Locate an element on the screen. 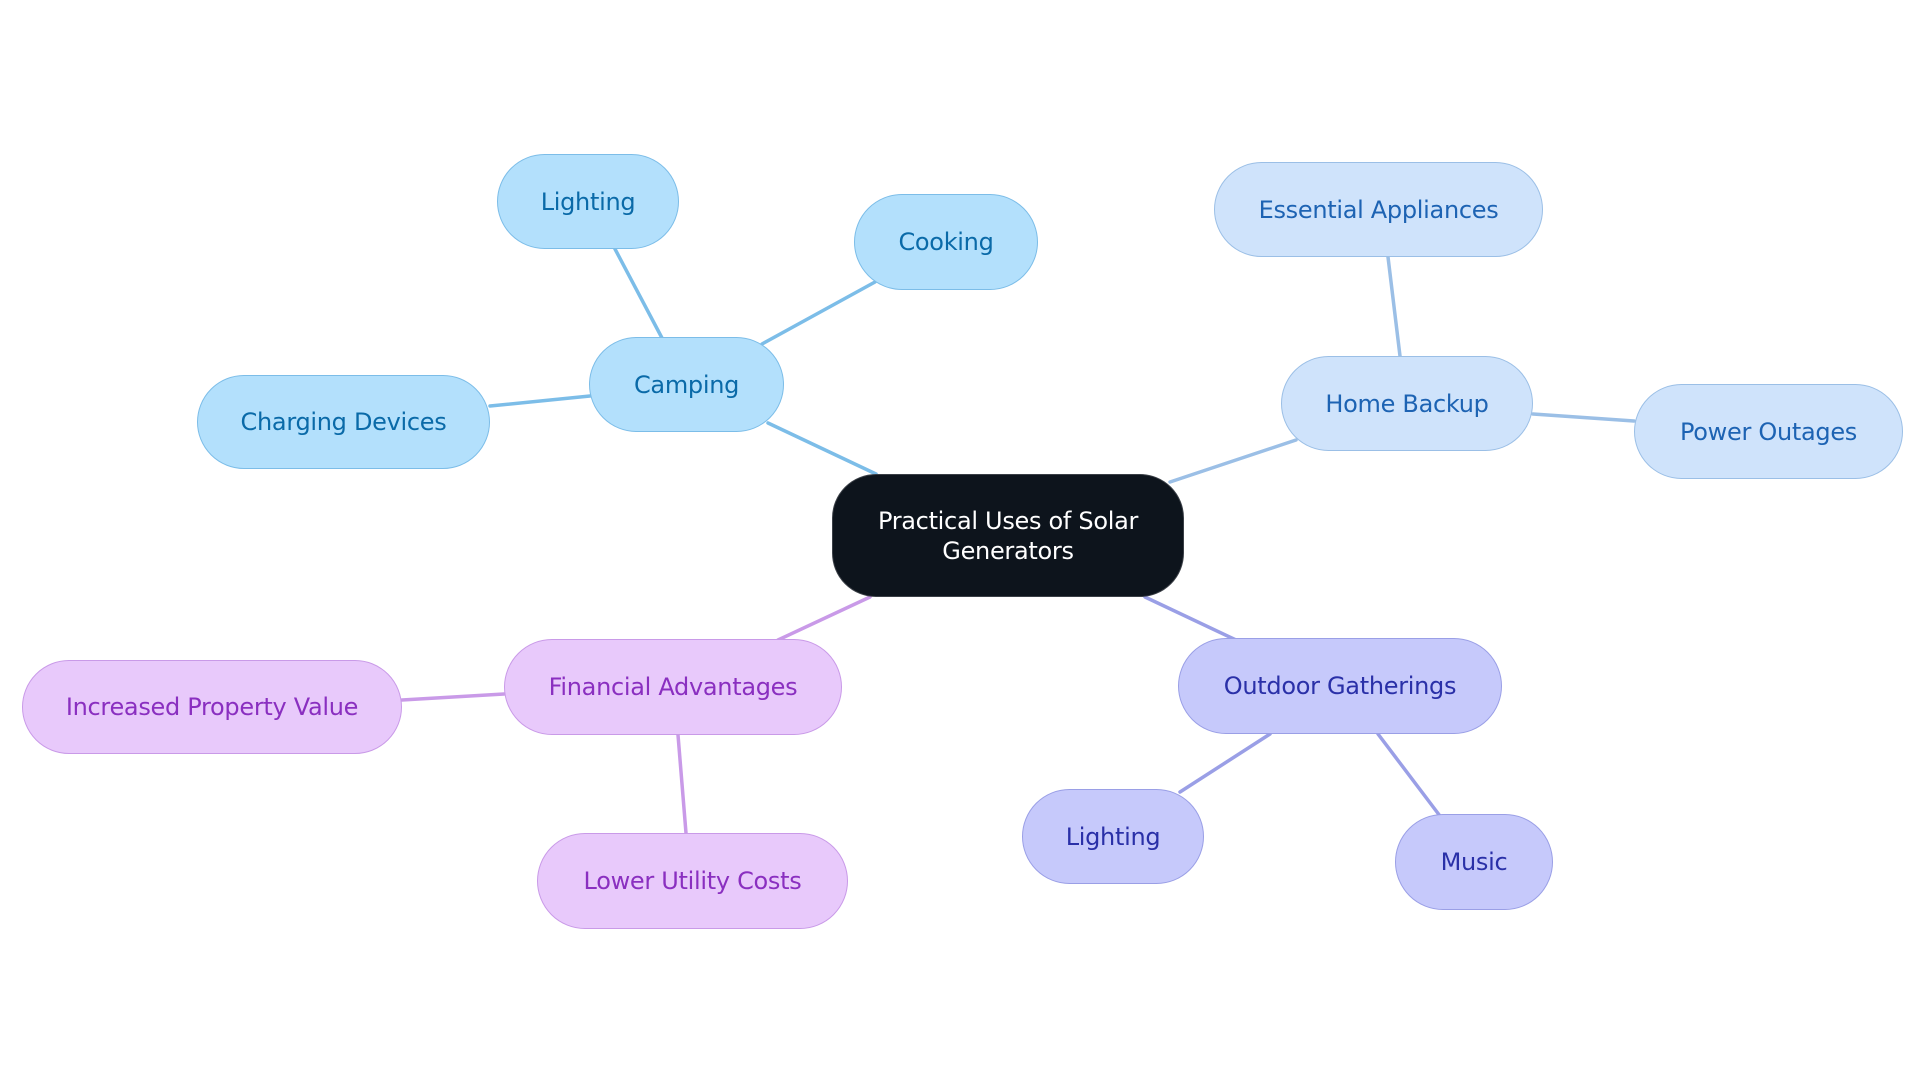 The height and width of the screenshot is (1083, 1920). branch-node-outdoor-label: Outdoor Gatherings is located at coordinates (1340, 686).